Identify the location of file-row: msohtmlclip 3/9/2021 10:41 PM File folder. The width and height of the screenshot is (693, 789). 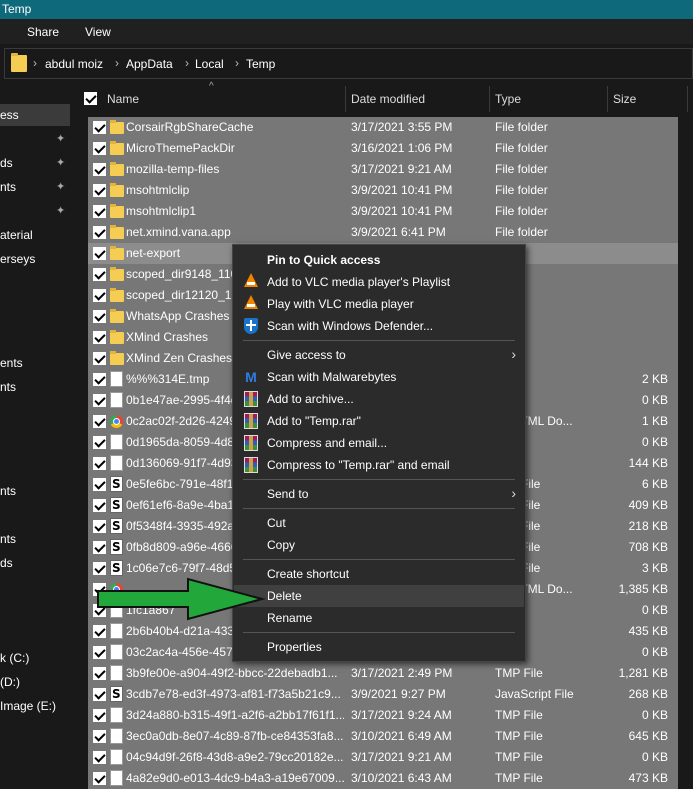
(383, 190).